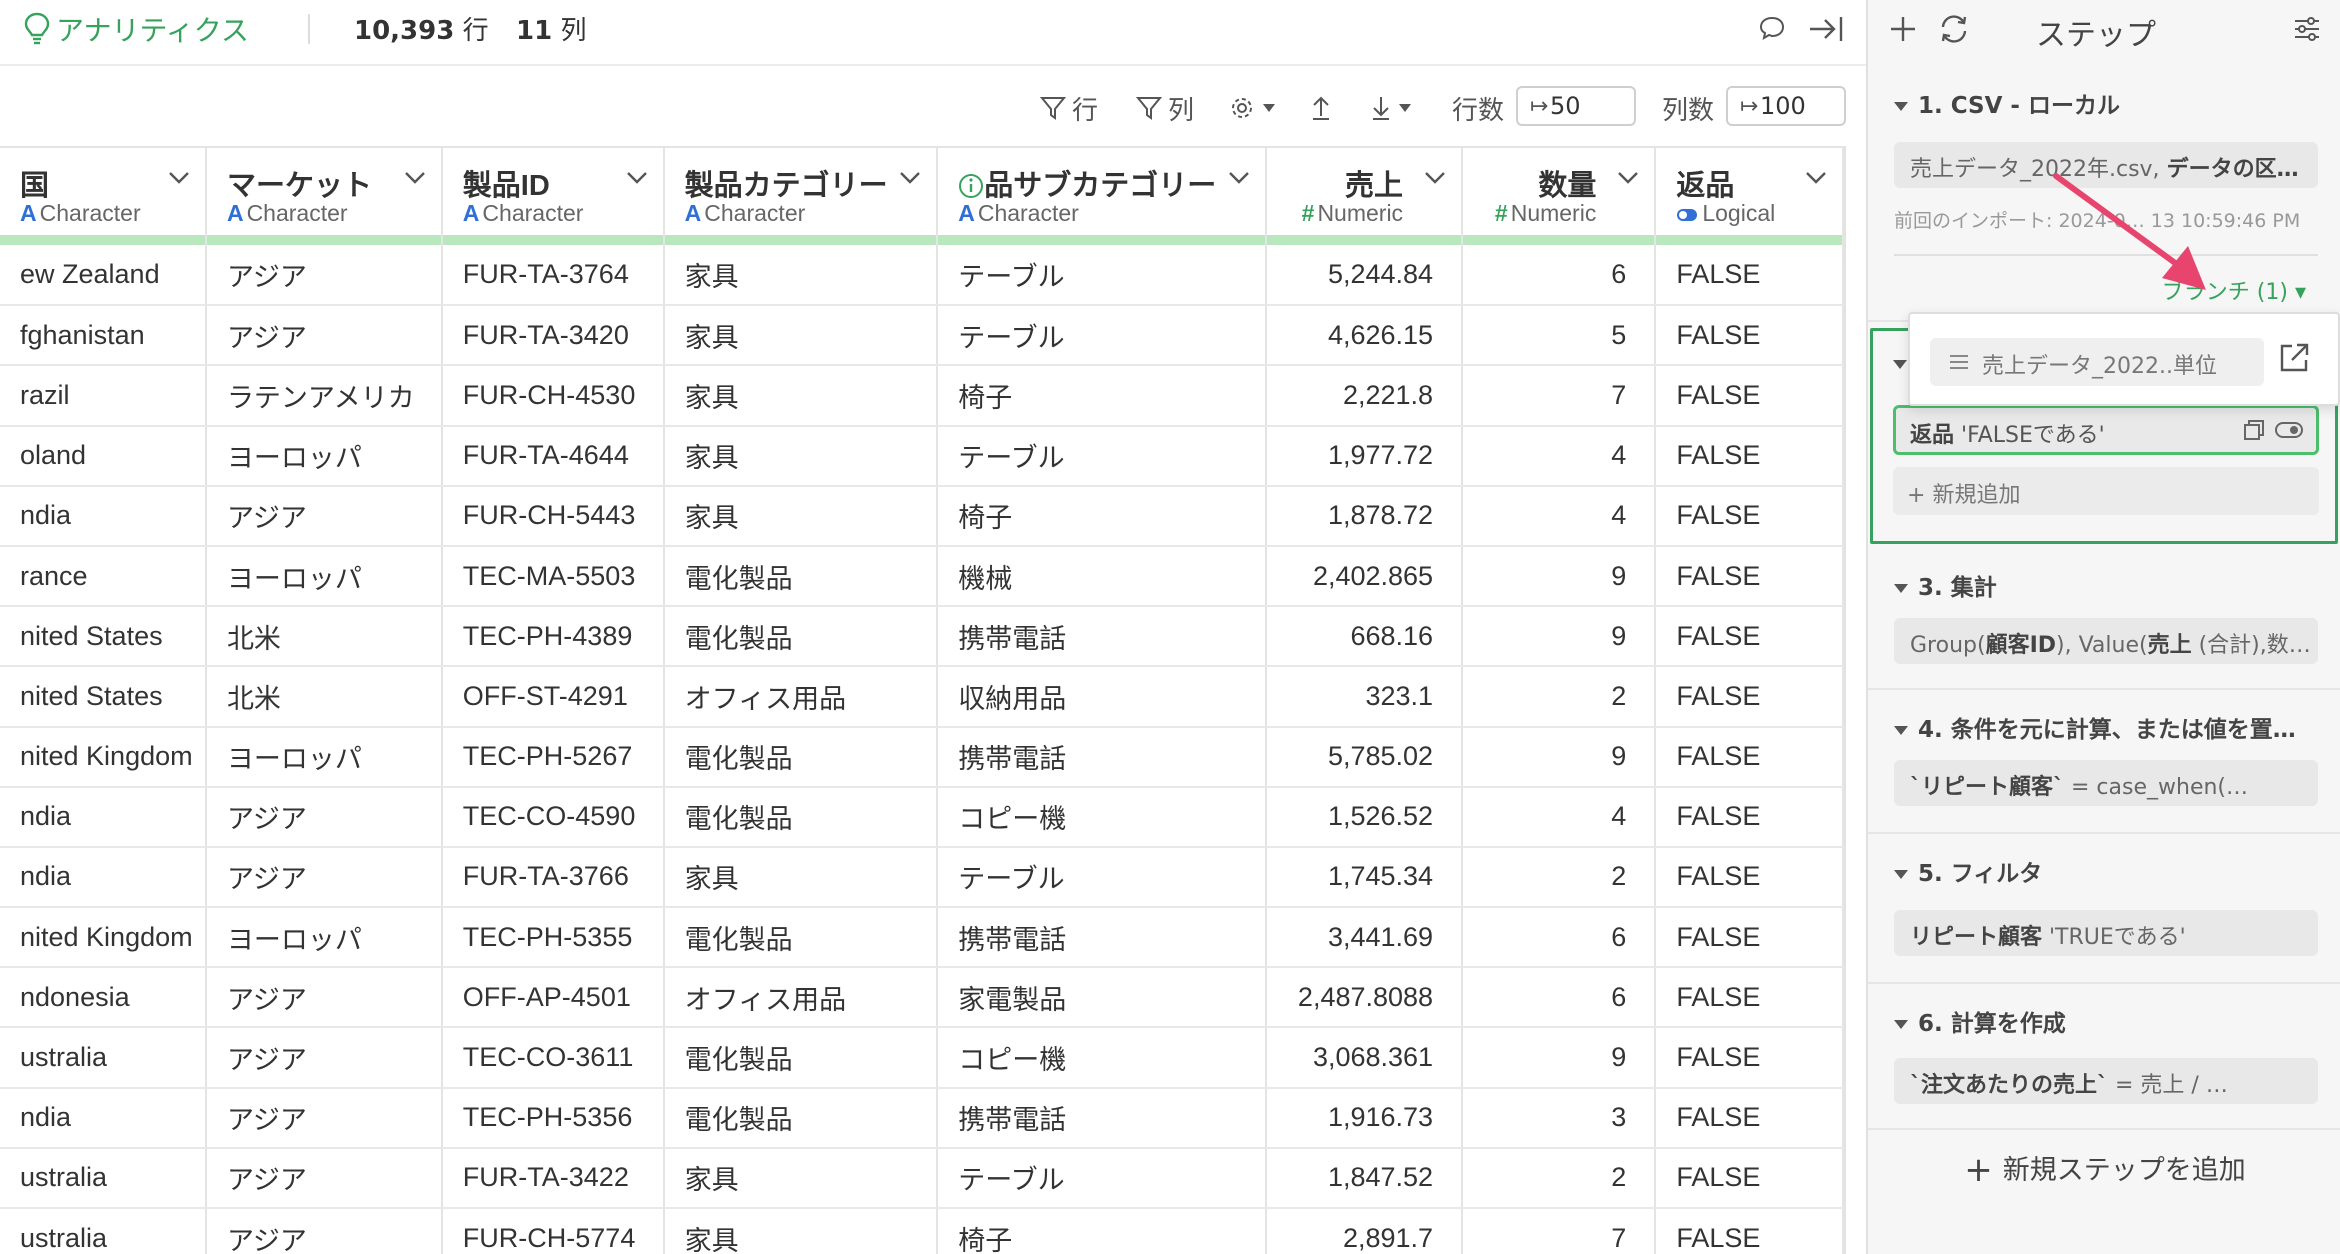 This screenshot has height=1254, width=2340. Describe the element at coordinates (2106, 933) in the screenshot. I see `step-5-summary: リピート顧客 'TRUEである'` at that location.